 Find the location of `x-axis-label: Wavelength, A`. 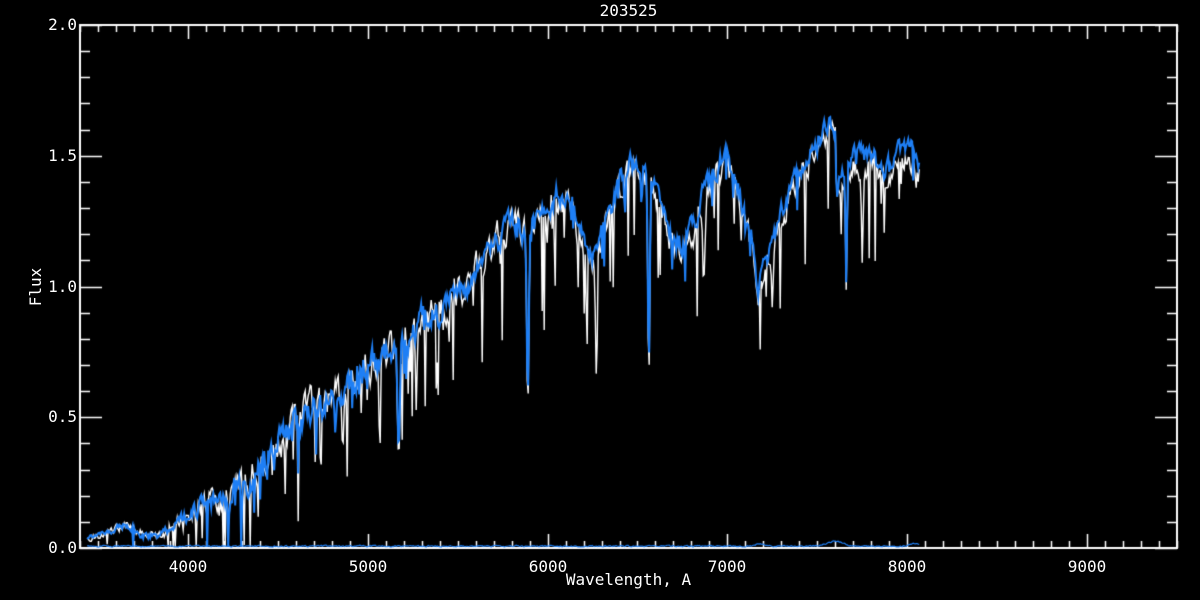

x-axis-label: Wavelength, A is located at coordinates (628, 579).